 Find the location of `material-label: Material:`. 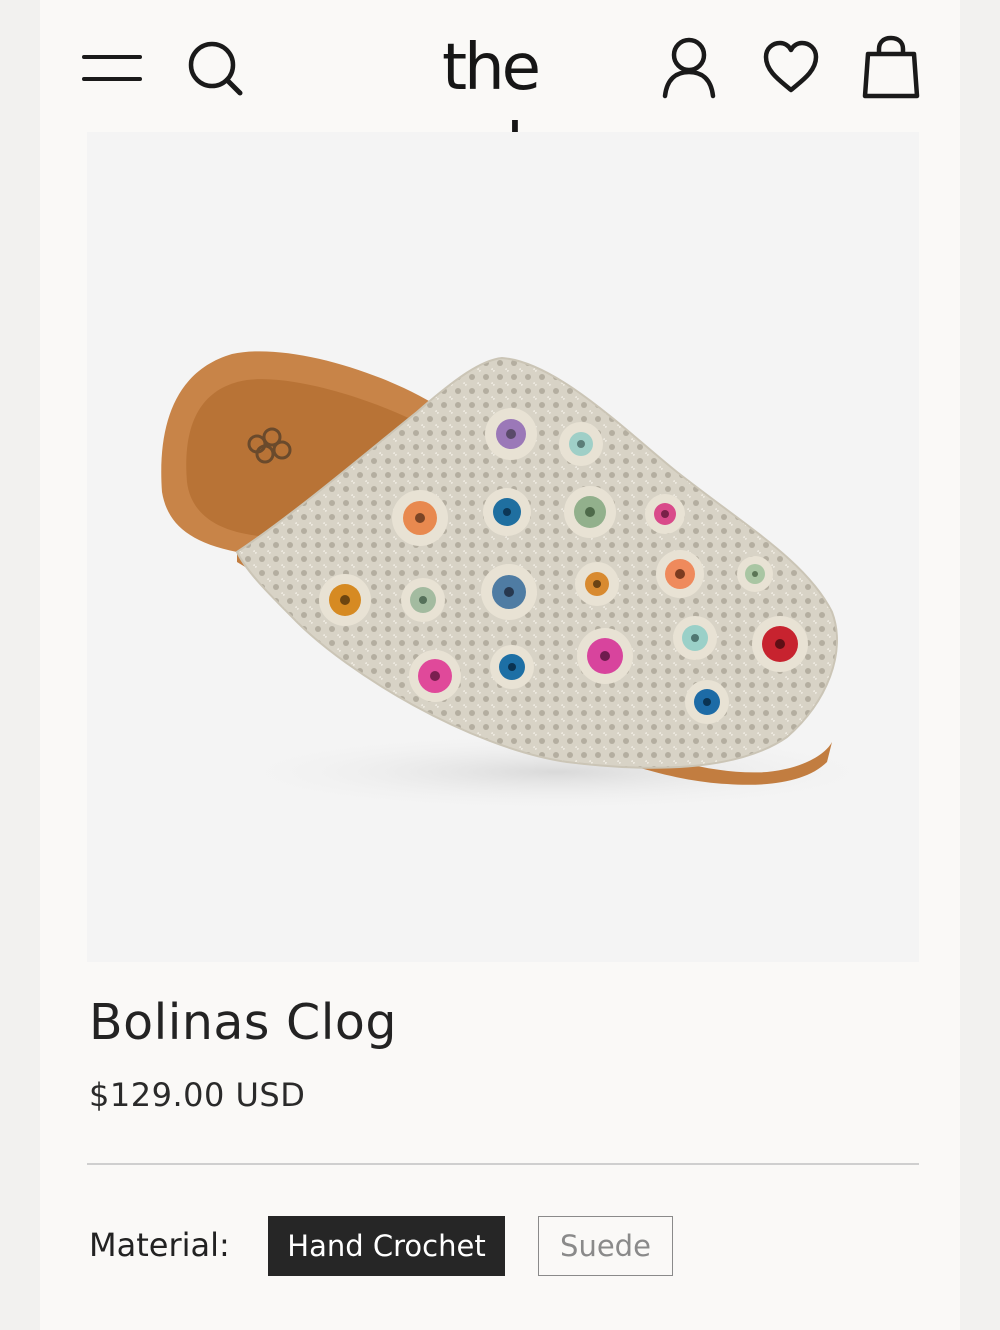

material-label: Material: is located at coordinates (159, 1245).